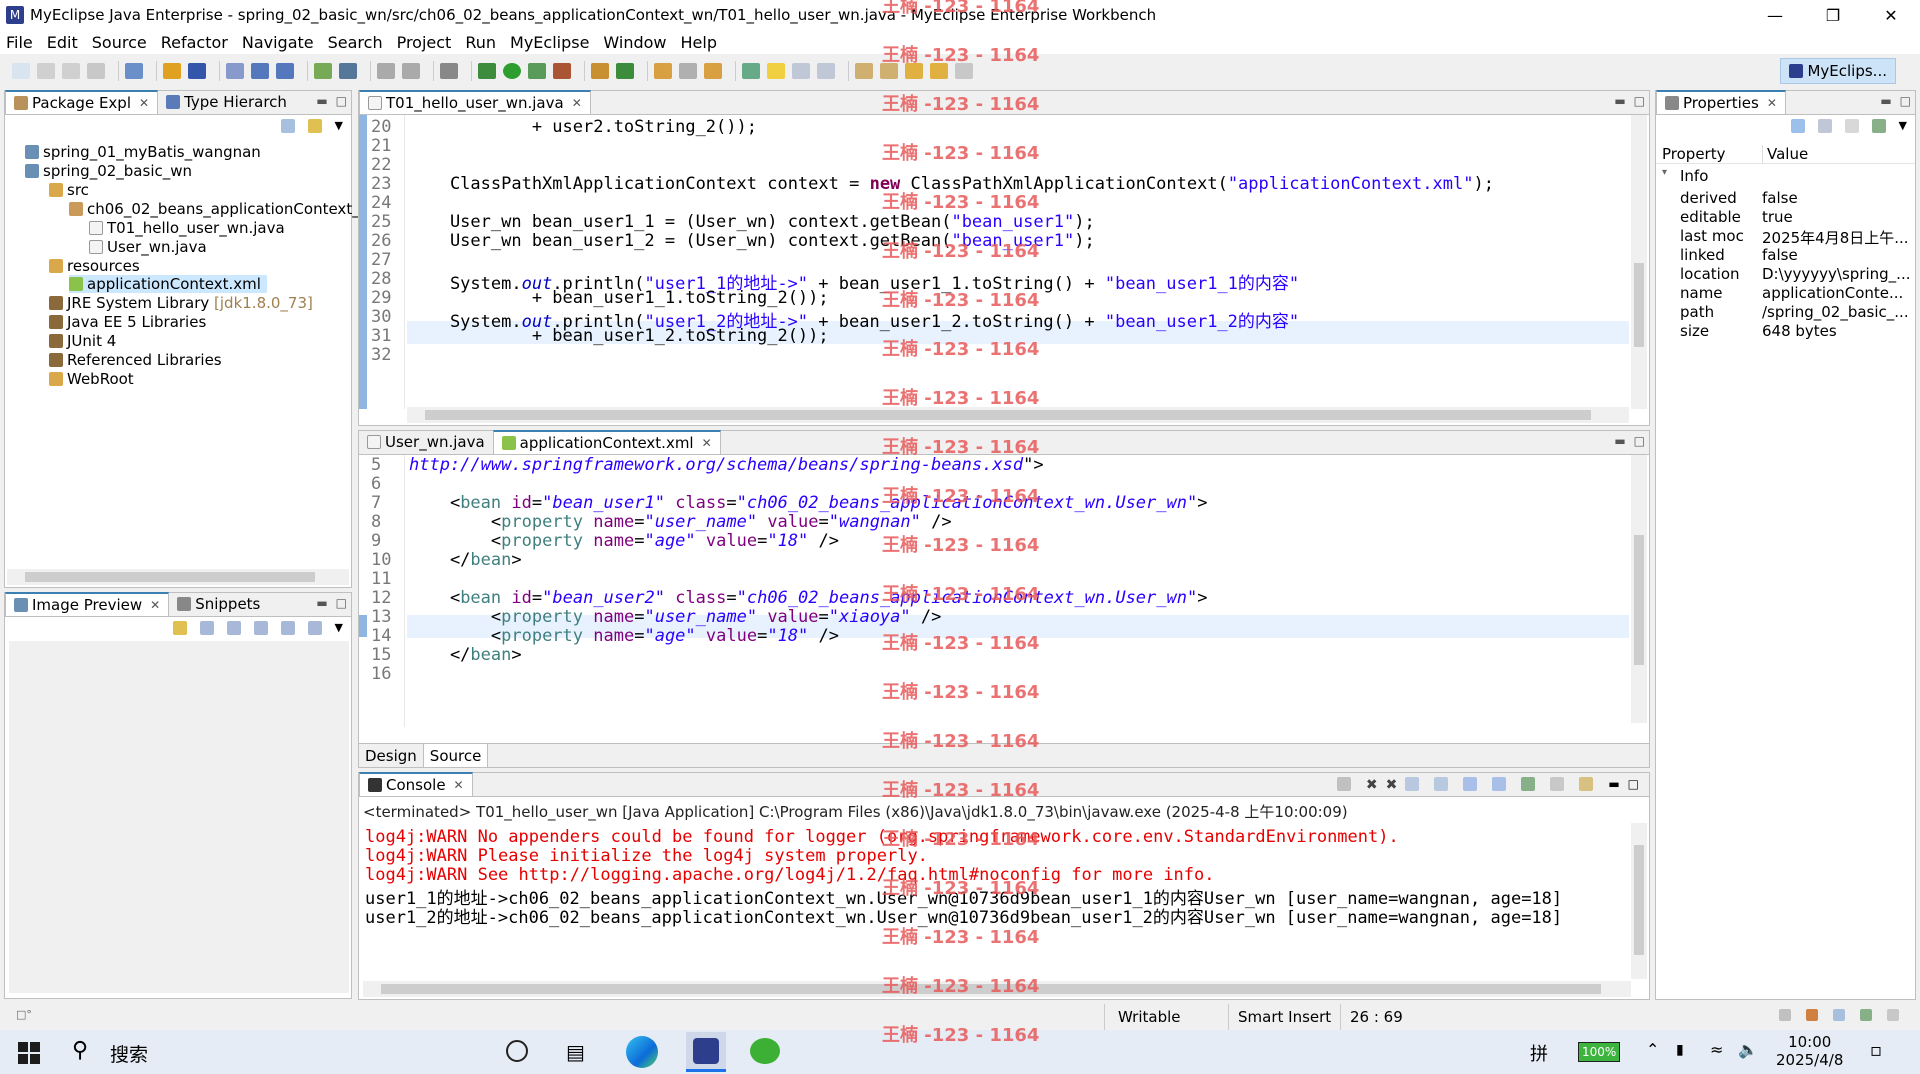 The width and height of the screenshot is (1920, 1074). What do you see at coordinates (1412, 784) in the screenshot?
I see `scroll-lock-icon` at bounding box center [1412, 784].